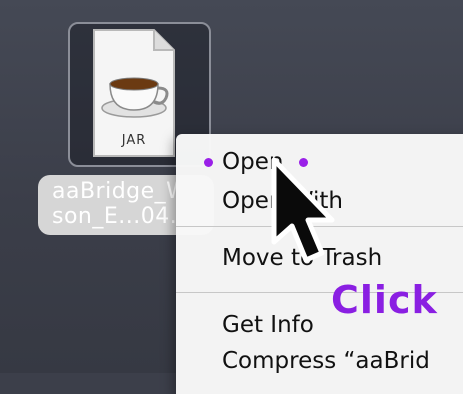 Image resolution: width=463 pixels, height=394 pixels. What do you see at coordinates (134, 93) in the screenshot?
I see `jar-file-icon: JAR` at bounding box center [134, 93].